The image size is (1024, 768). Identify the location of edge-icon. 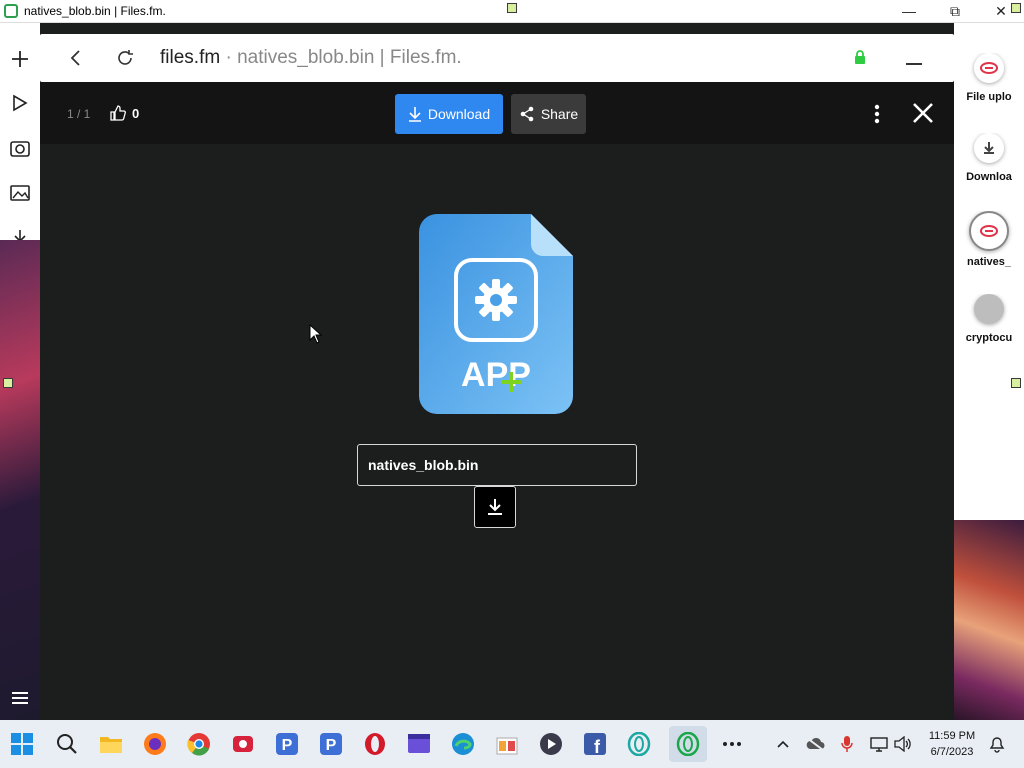
(463, 744).